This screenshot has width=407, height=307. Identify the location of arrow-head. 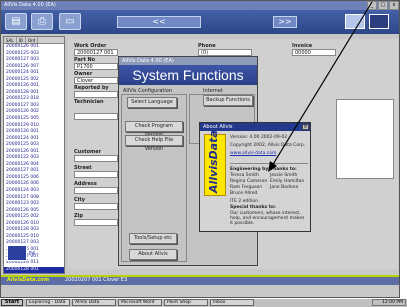
(272, 166).